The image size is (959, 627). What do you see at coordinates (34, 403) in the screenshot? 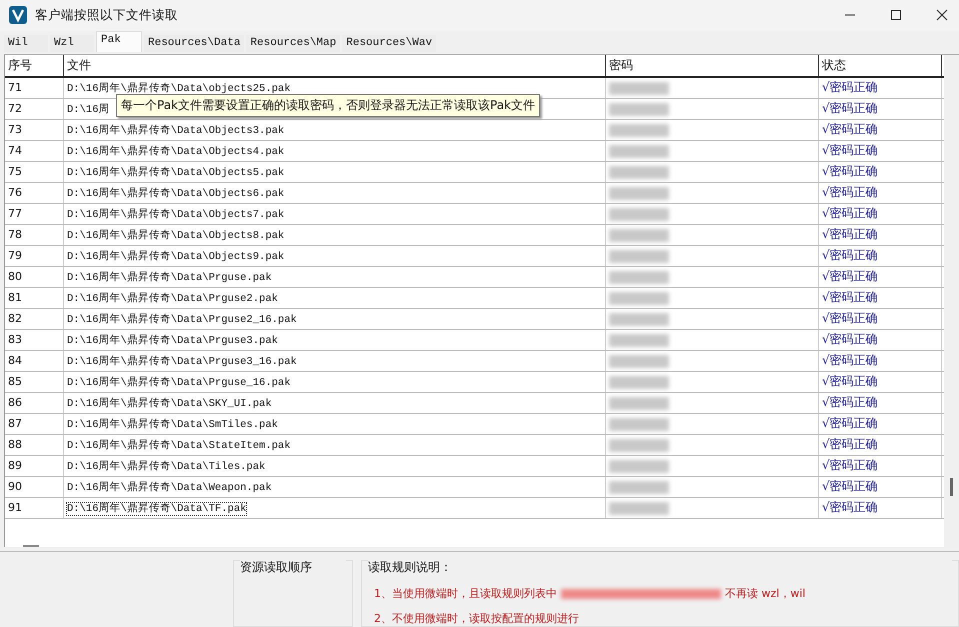
I see `table-cell: 86` at bounding box center [34, 403].